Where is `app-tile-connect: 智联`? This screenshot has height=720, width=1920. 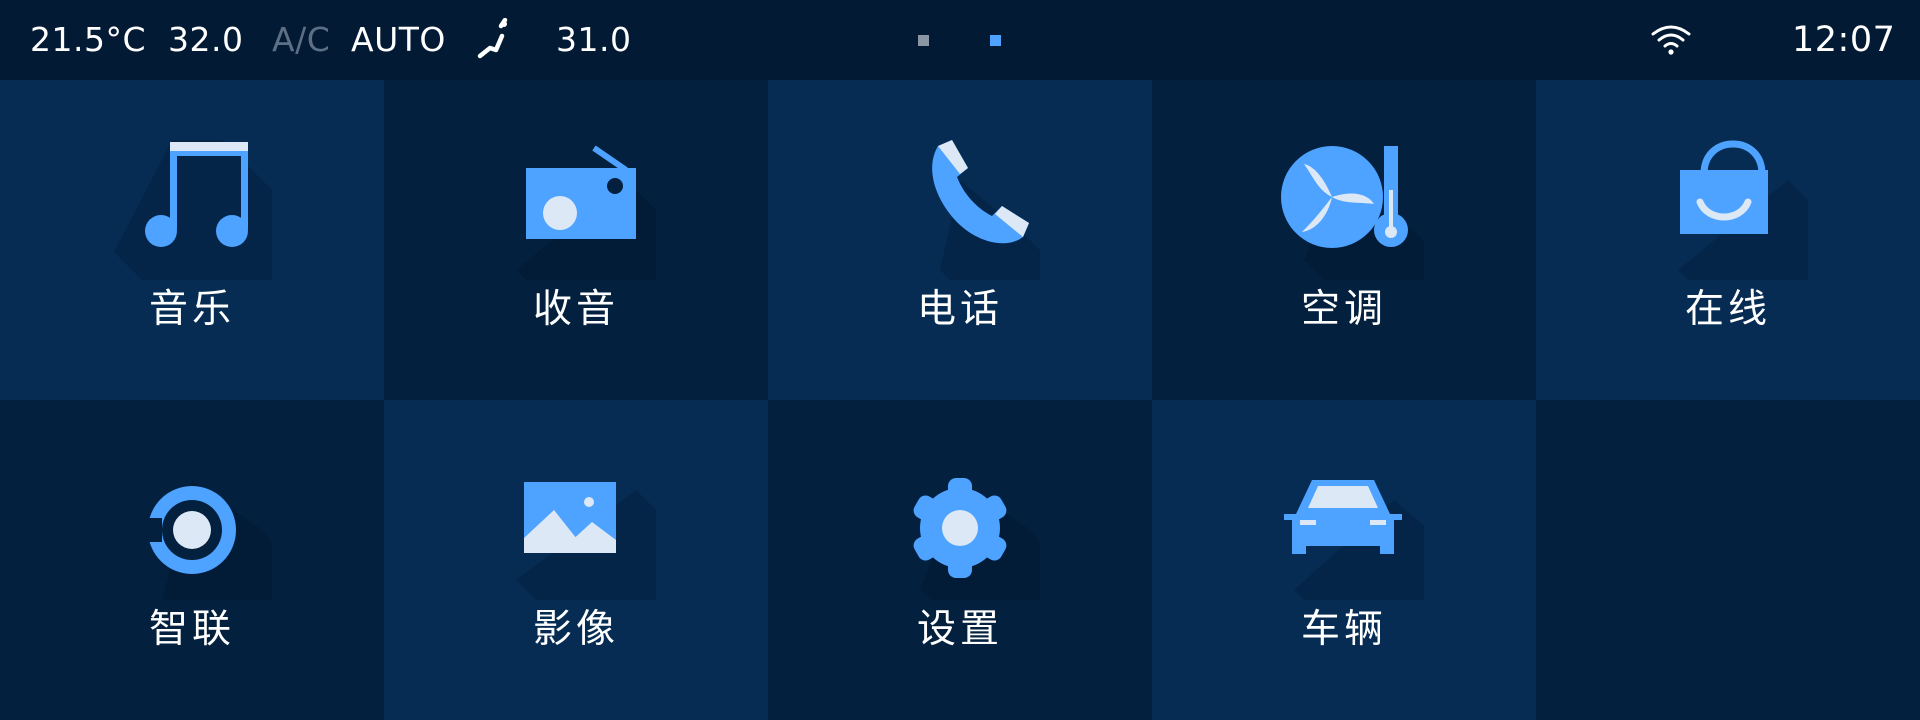 app-tile-connect: 智联 is located at coordinates (192, 560).